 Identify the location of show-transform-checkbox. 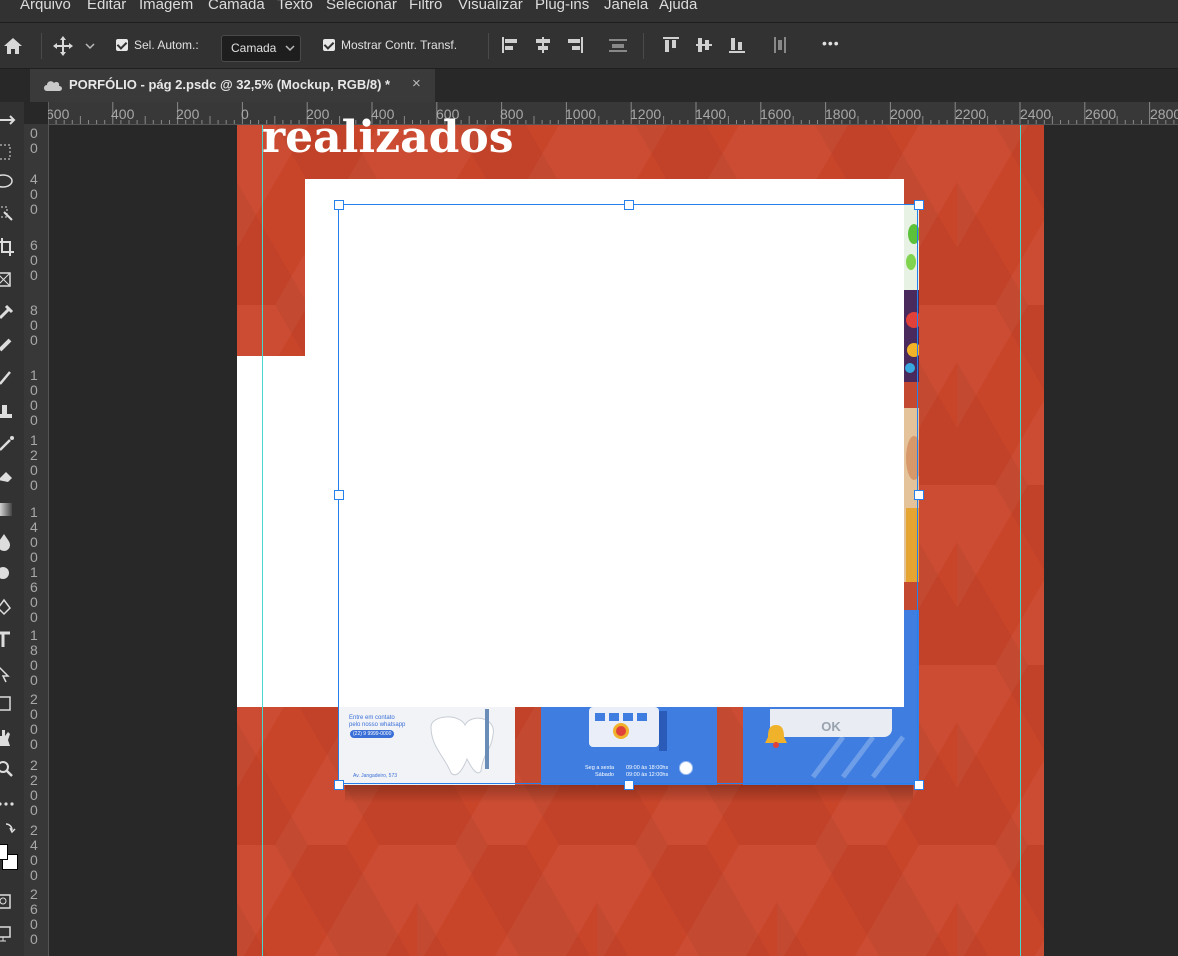
(329, 45).